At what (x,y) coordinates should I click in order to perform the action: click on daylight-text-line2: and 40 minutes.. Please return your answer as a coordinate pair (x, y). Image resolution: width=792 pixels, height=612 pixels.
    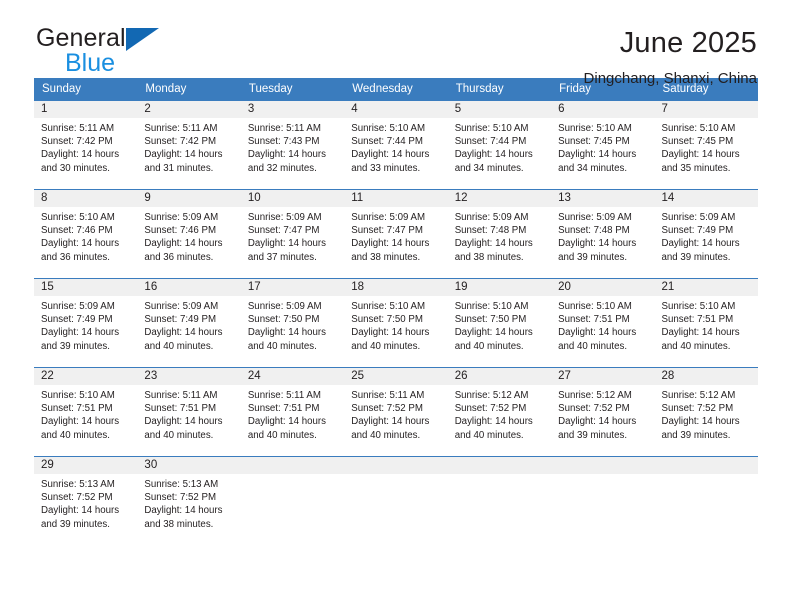
    Looking at the image, I should click on (386, 346).